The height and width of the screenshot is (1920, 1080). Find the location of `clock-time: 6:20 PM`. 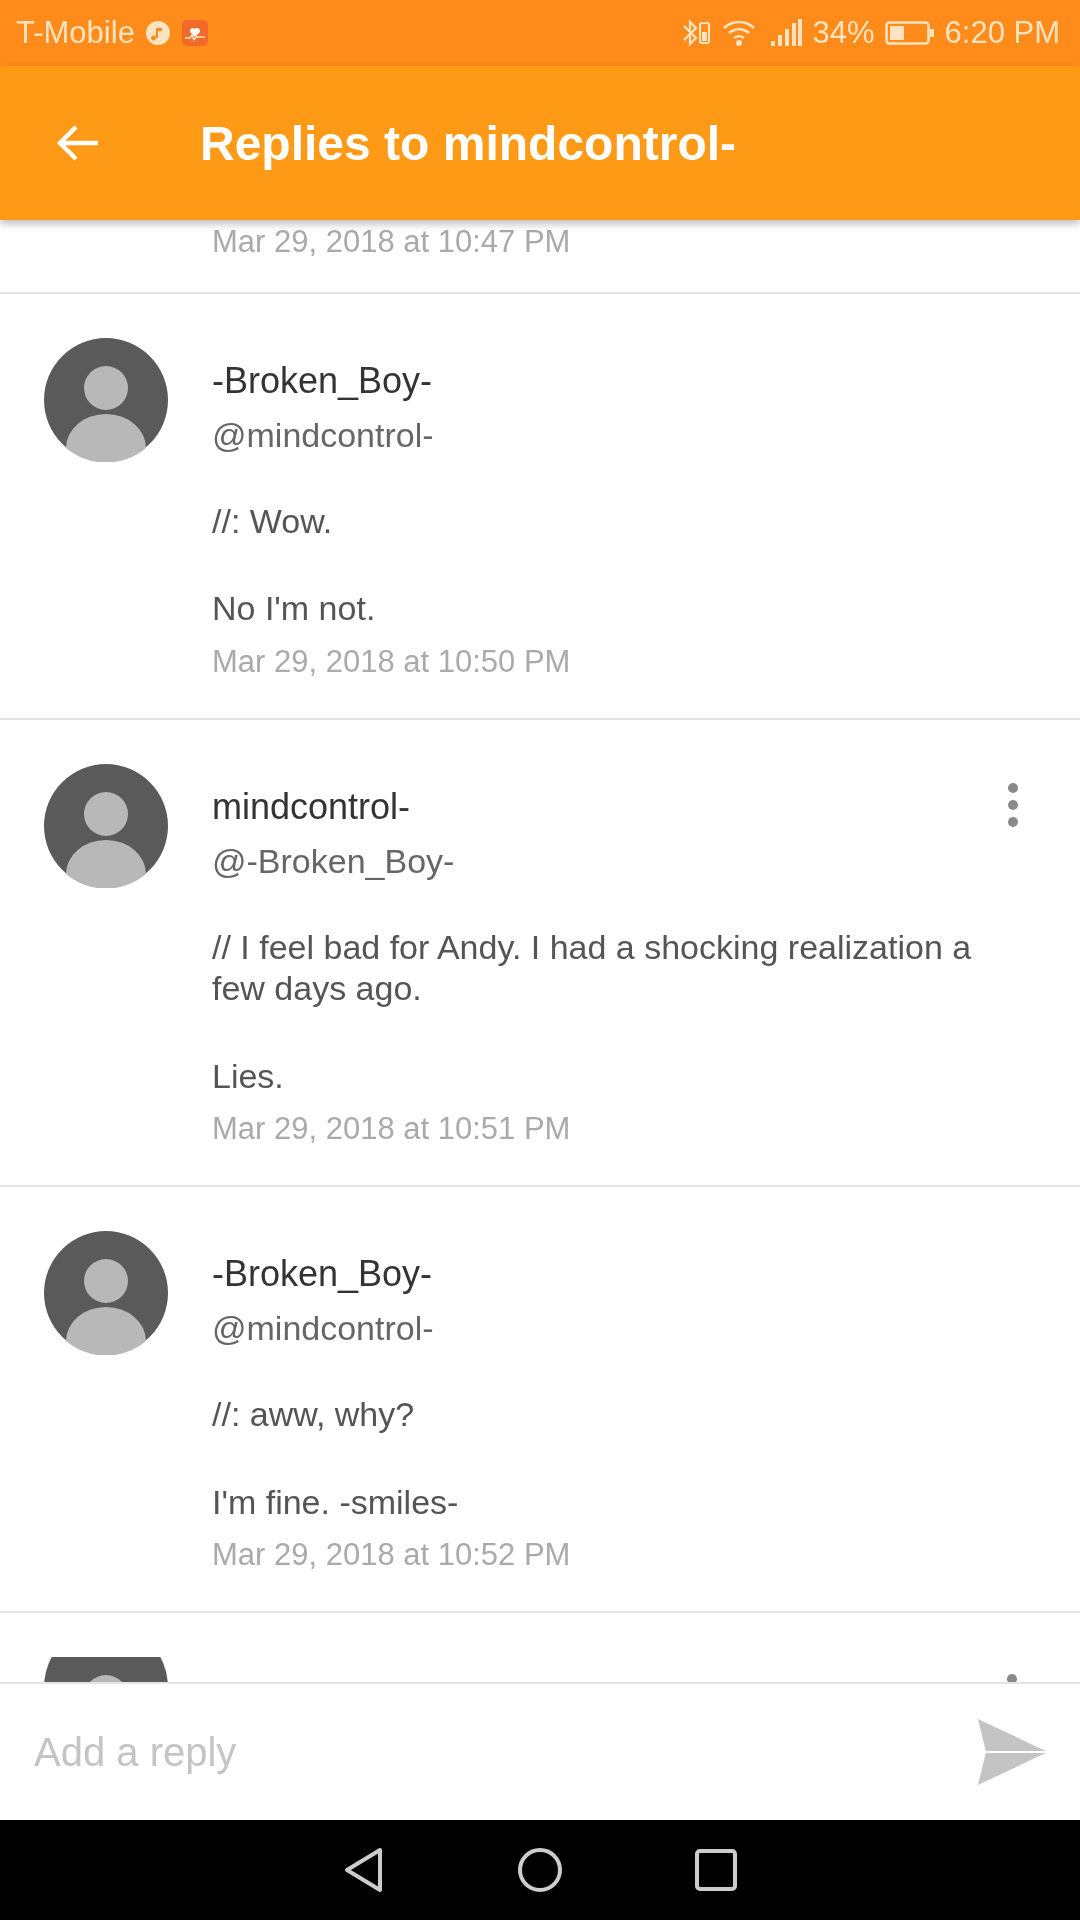

clock-time: 6:20 PM is located at coordinates (1002, 33).